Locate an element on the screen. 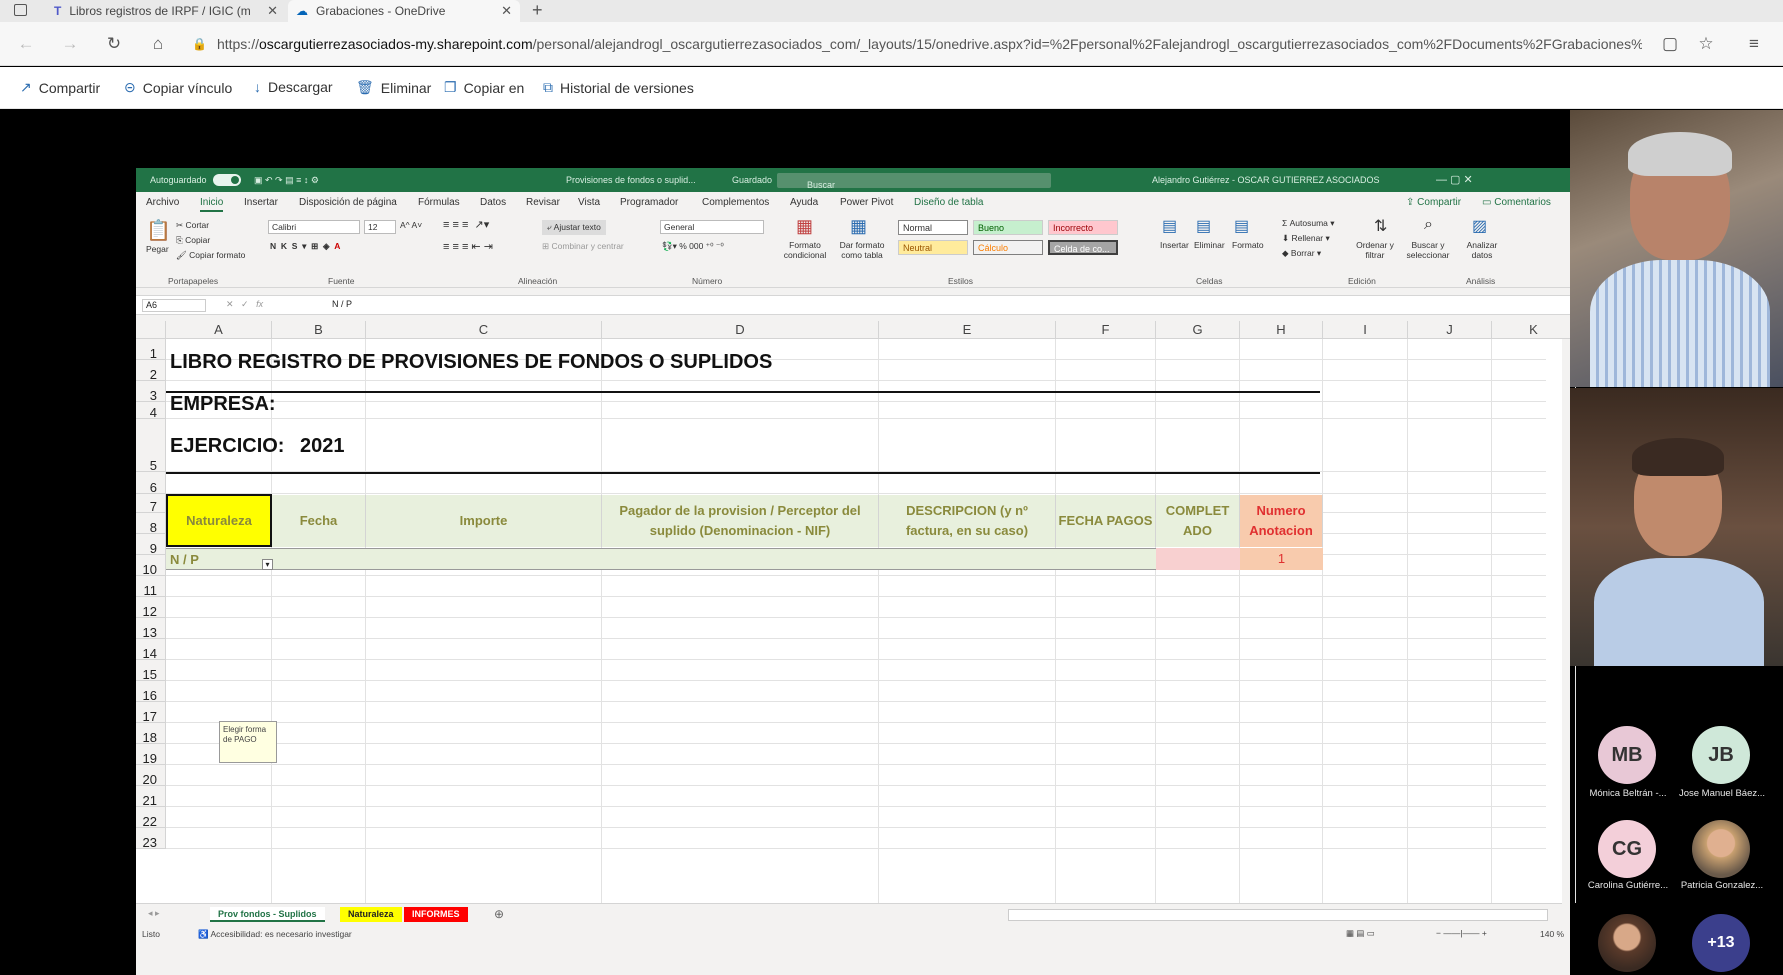 This screenshot has height=975, width=1783. column-header-k: K is located at coordinates (1534, 330).